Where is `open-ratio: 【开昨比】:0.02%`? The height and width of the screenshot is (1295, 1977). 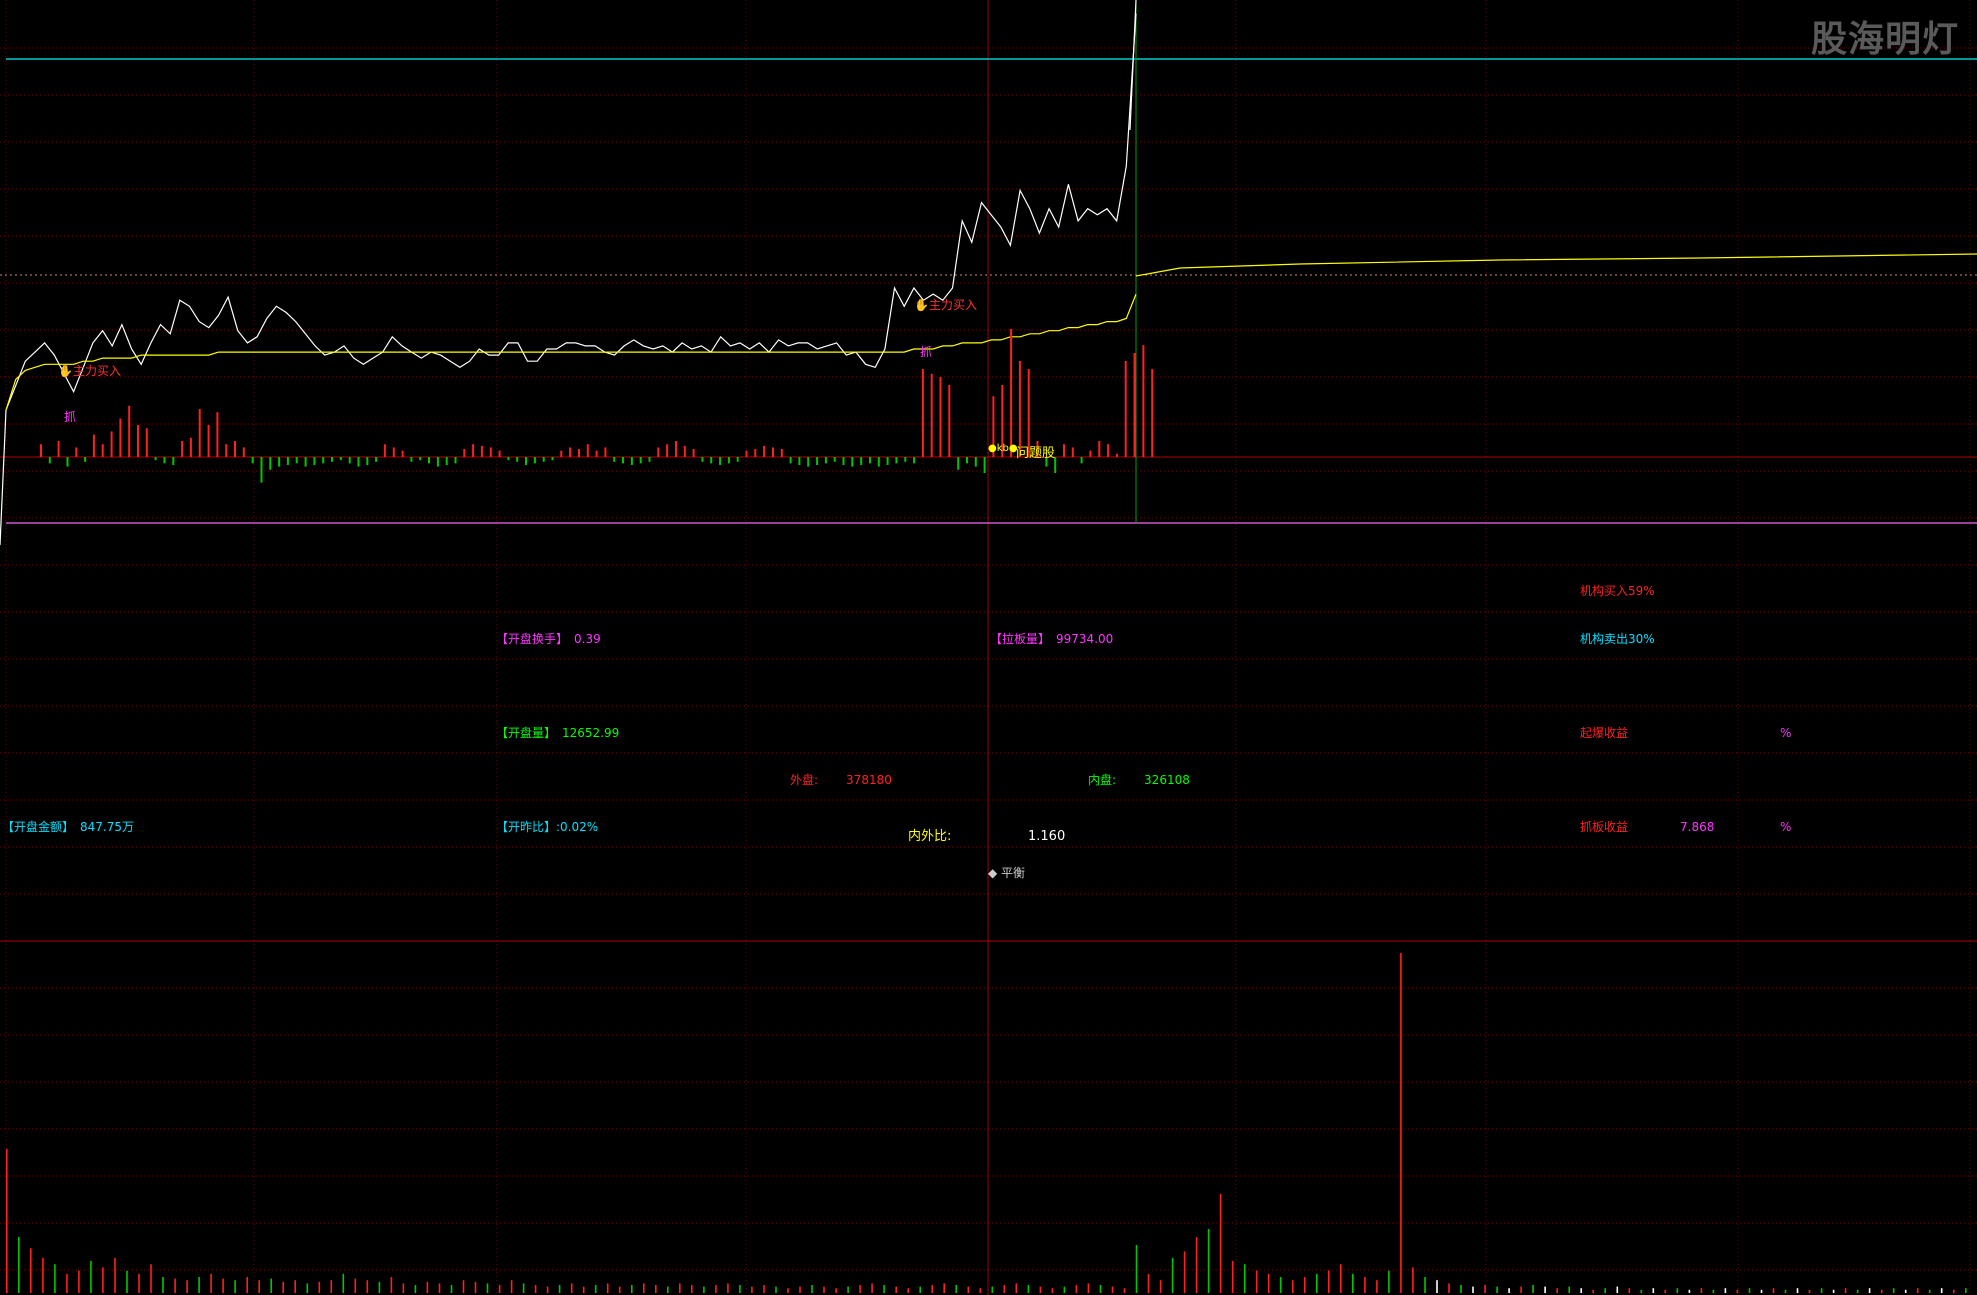 open-ratio: 【开昨比】:0.02% is located at coordinates (547, 827).